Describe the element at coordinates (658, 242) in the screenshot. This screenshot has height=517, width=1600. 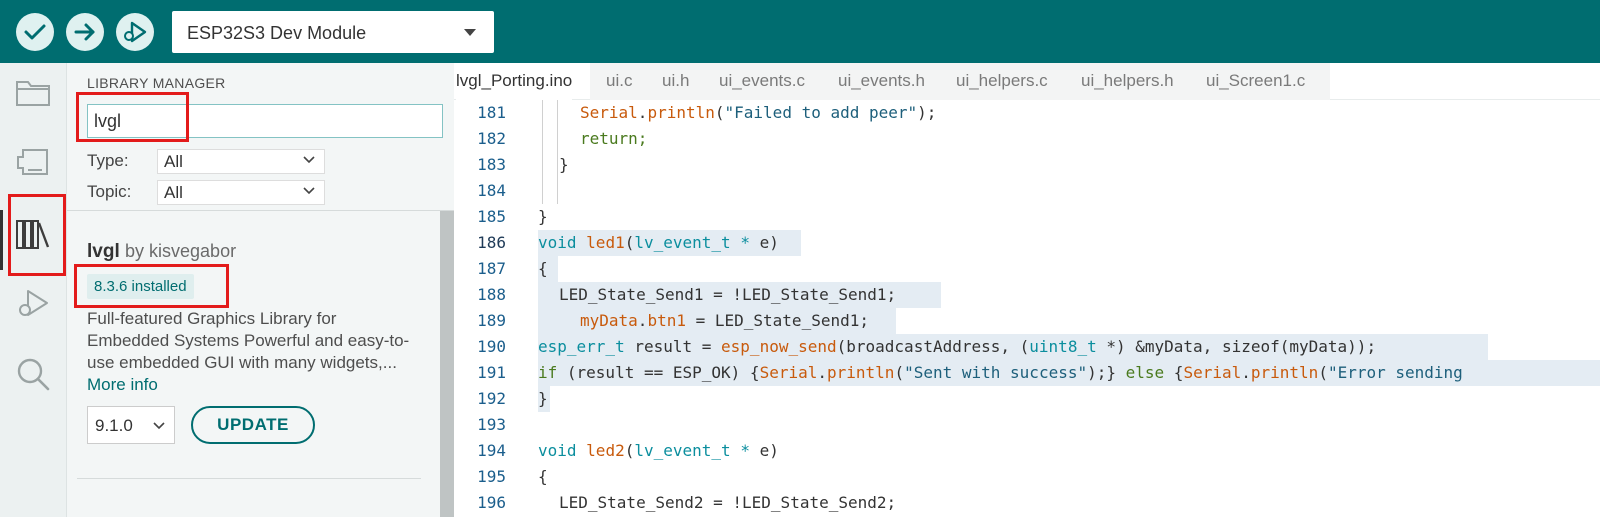
I see `code-text: void led1(lv_event_t * e)` at that location.